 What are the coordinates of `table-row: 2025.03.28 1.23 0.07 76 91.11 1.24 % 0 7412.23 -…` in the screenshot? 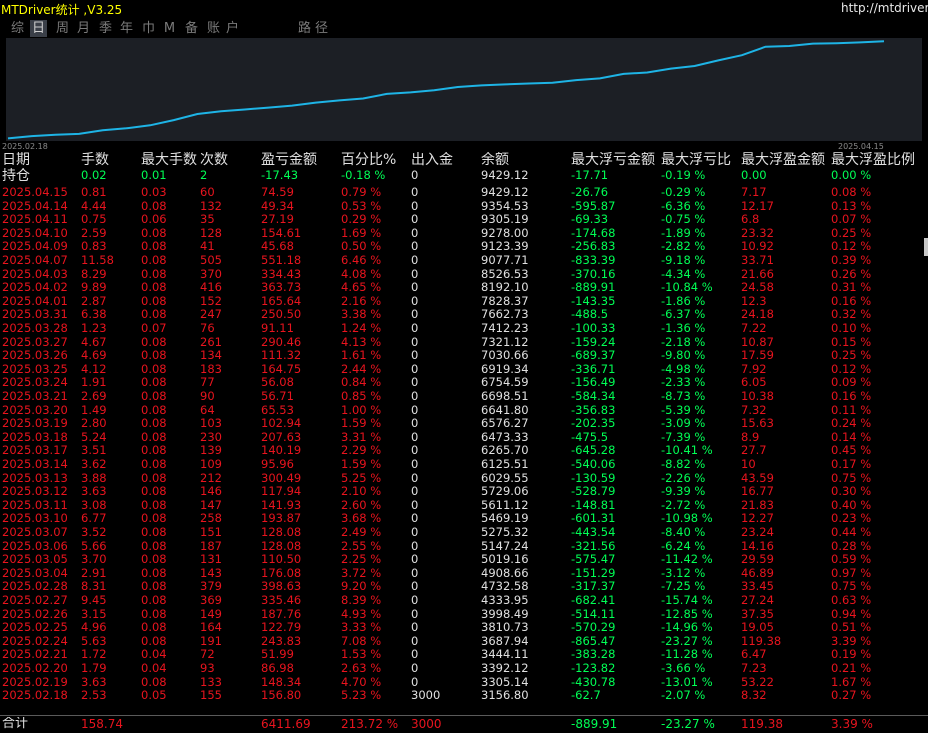 It's located at (464, 328).